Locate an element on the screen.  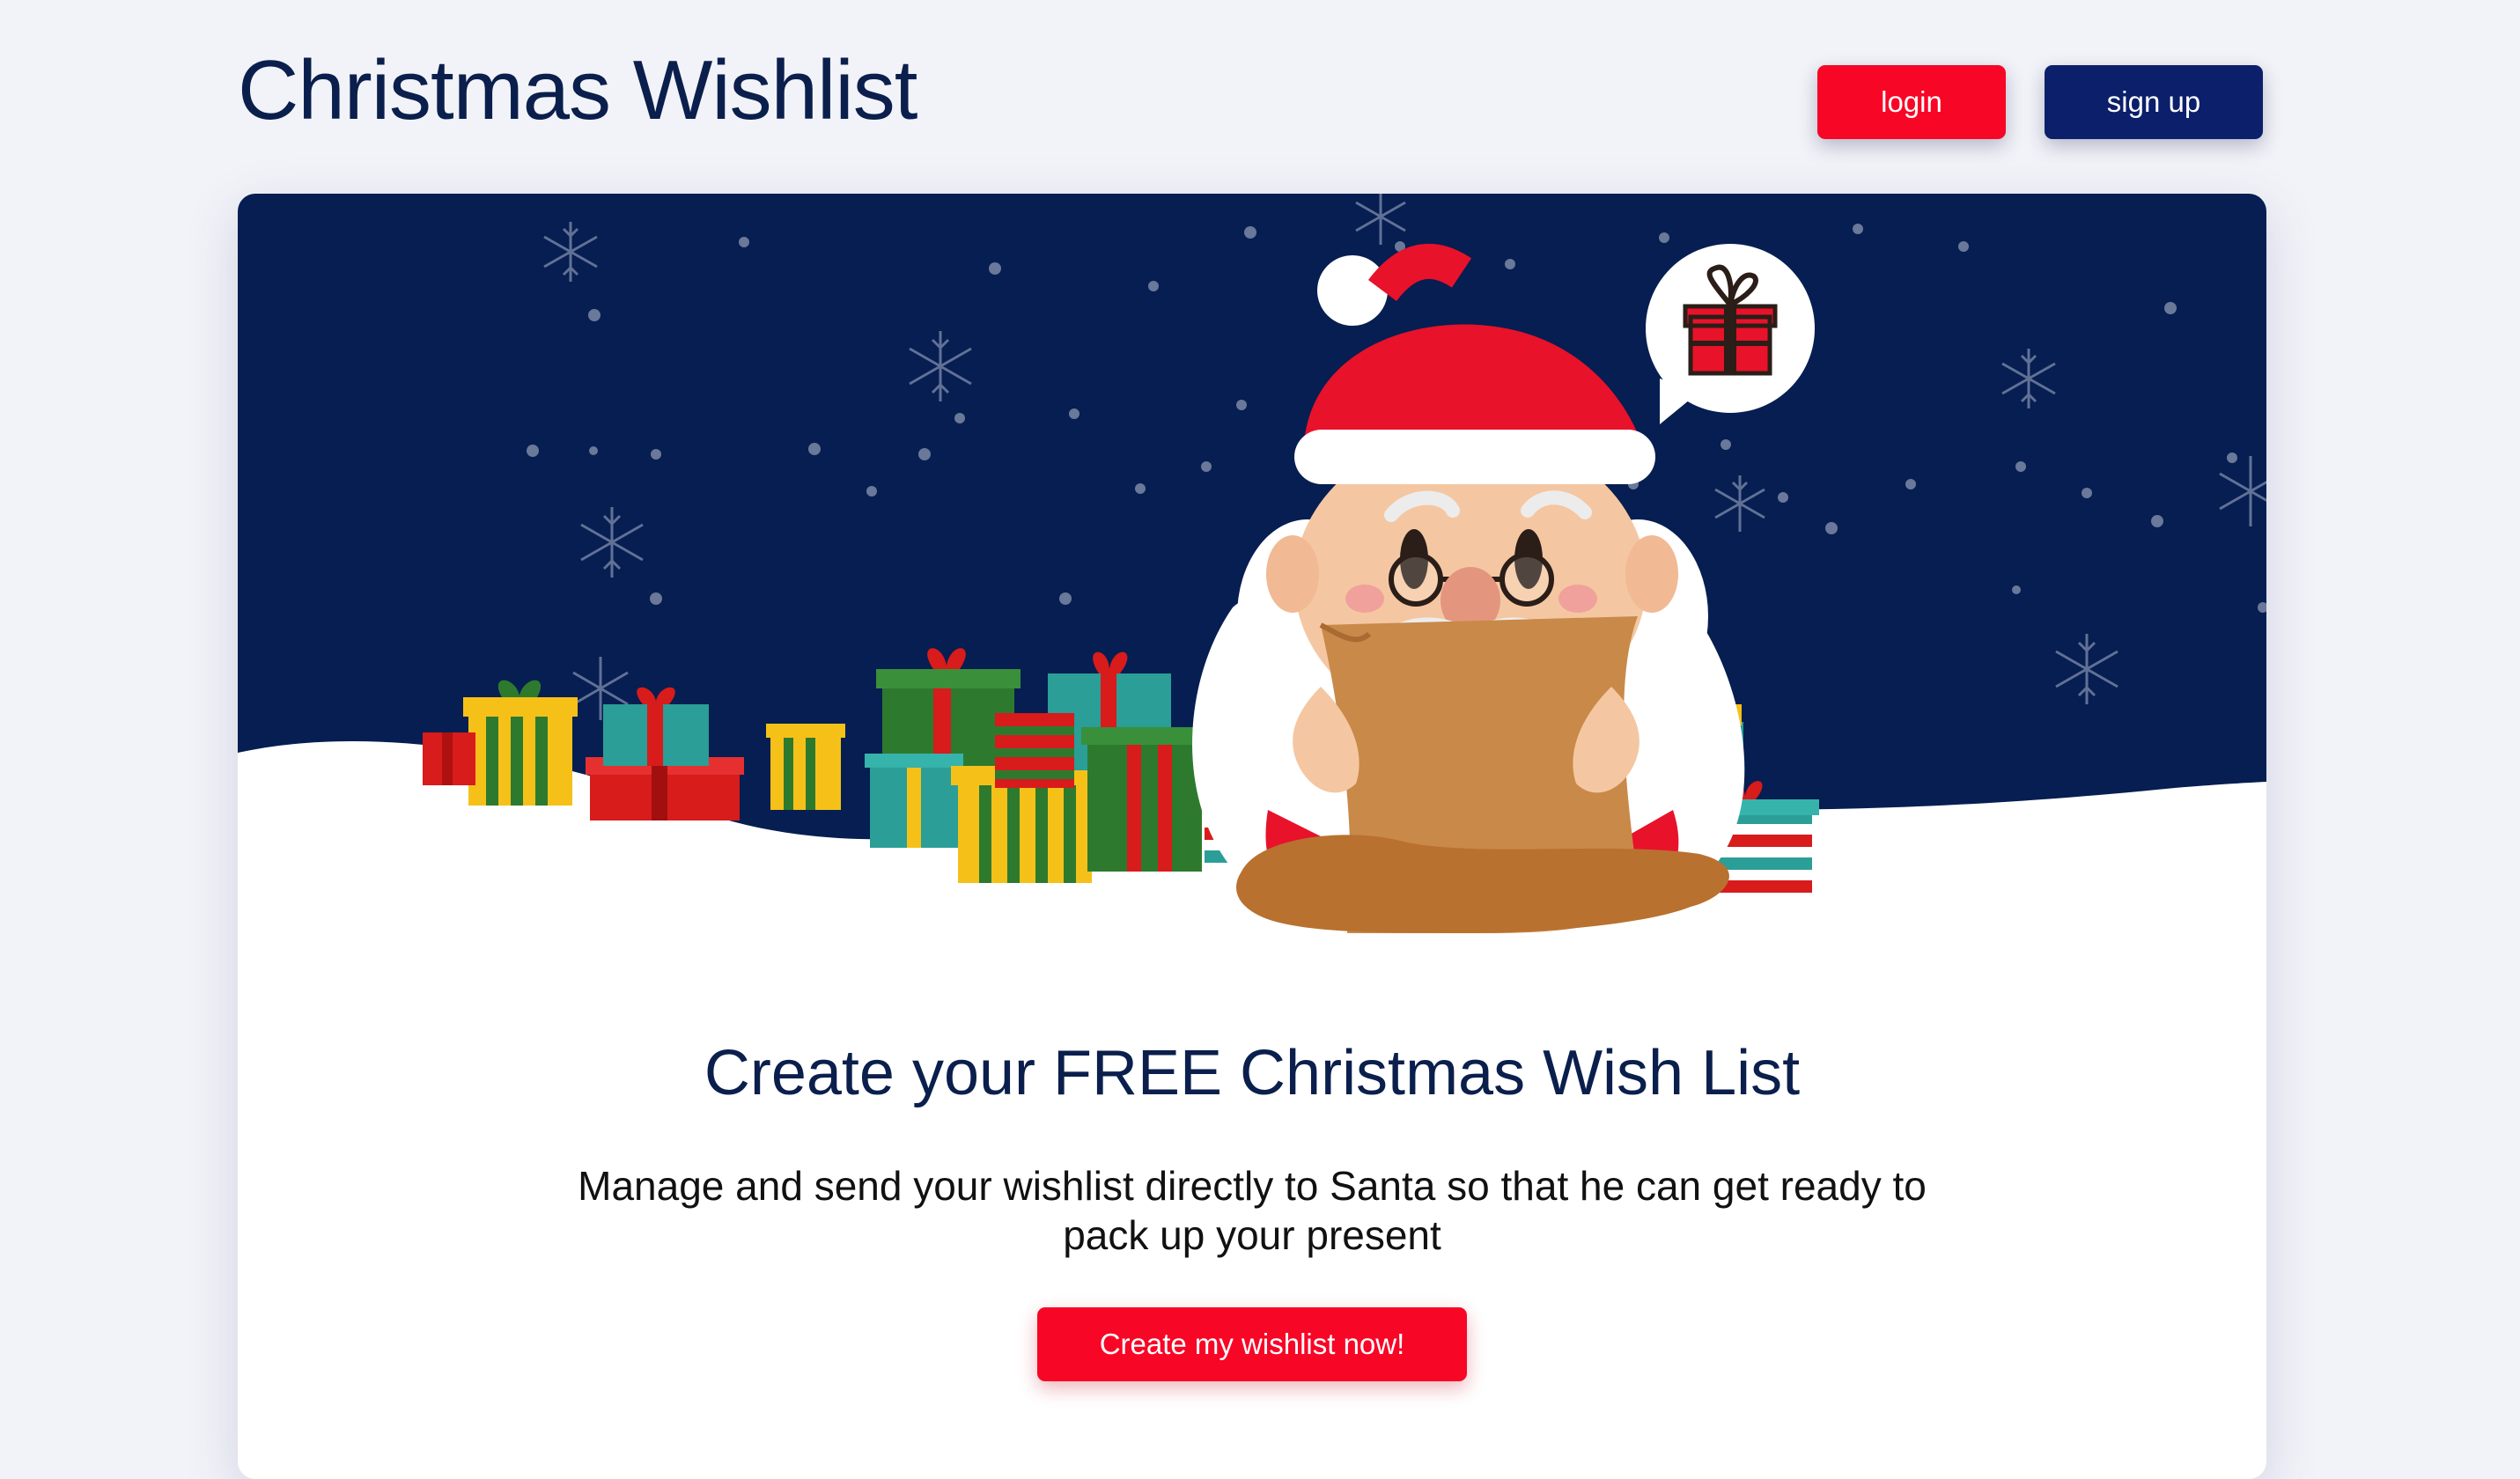
site-header: Christmas Wishlist login sign up is located at coordinates (1251, 92).